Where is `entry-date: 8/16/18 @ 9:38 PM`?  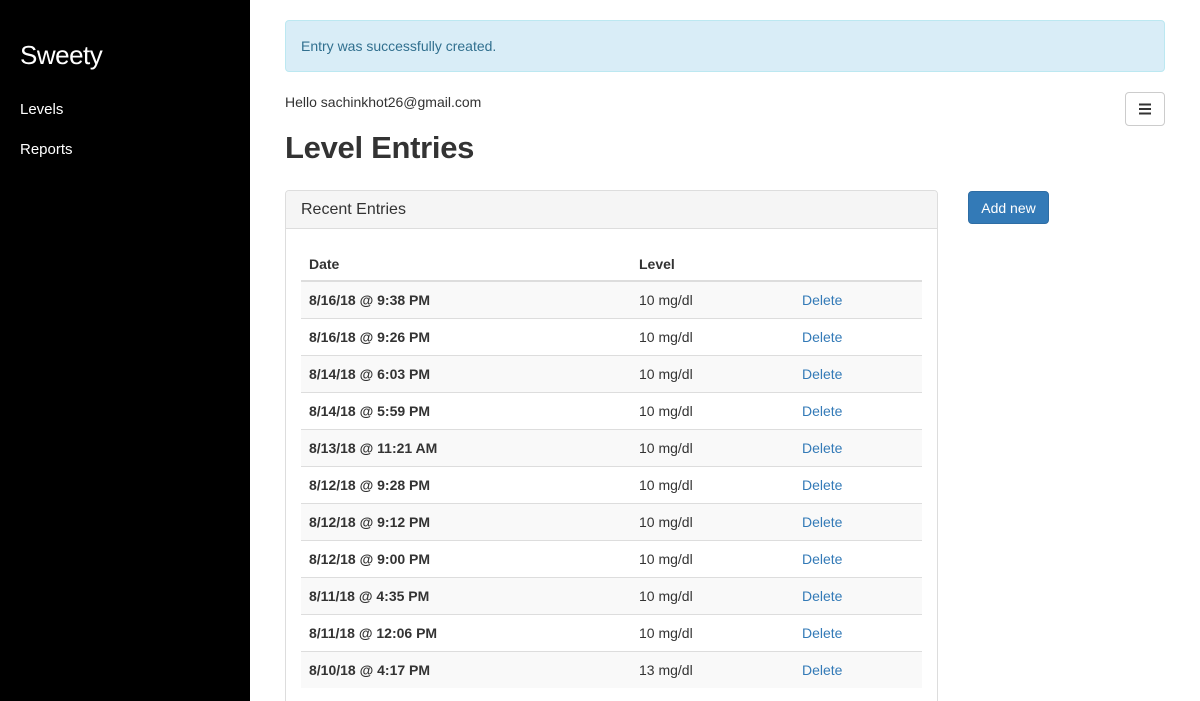 entry-date: 8/16/18 @ 9:38 PM is located at coordinates (466, 299).